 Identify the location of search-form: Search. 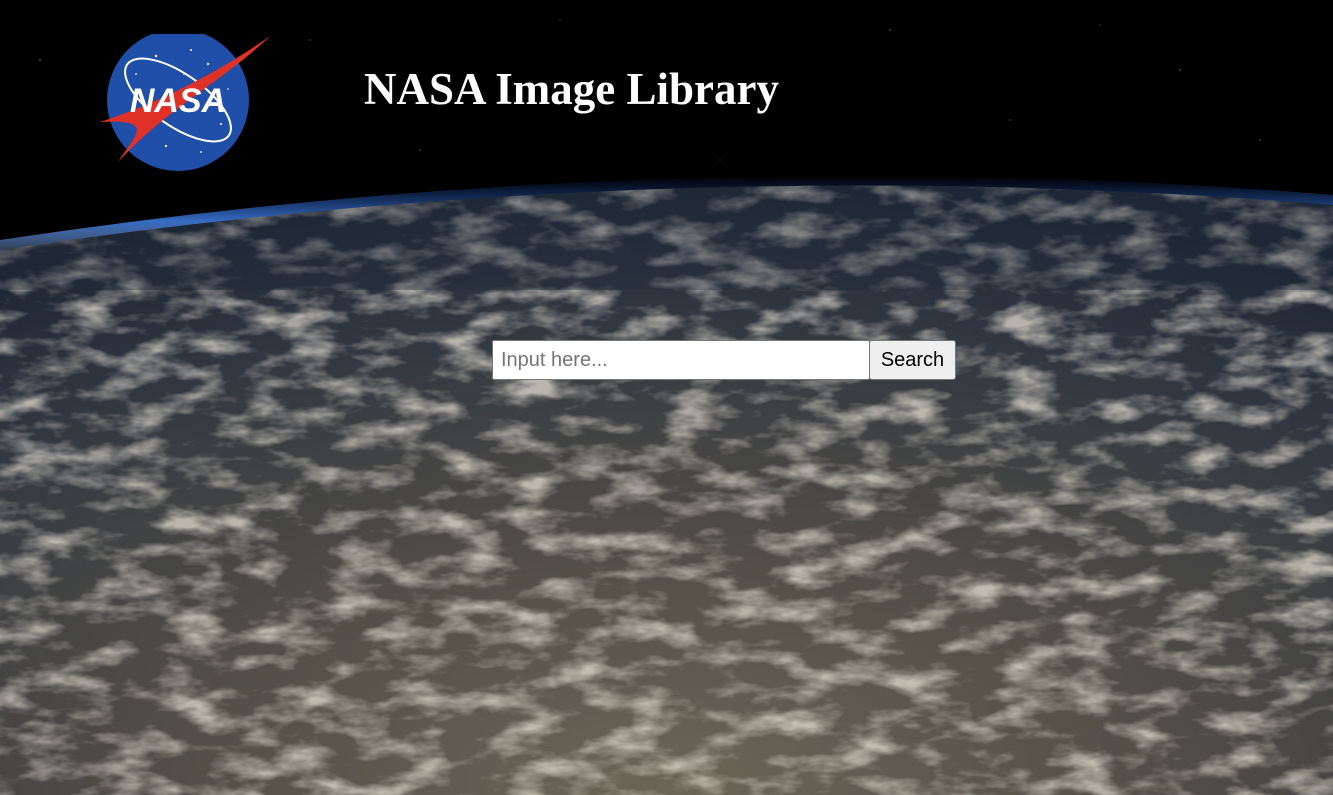
(724, 360).